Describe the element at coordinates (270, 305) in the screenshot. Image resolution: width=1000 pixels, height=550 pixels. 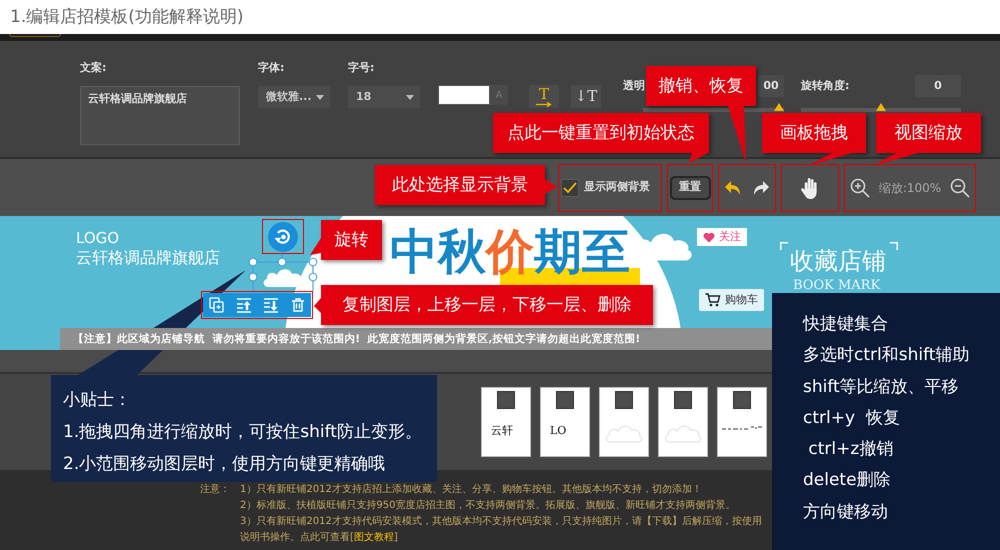
I see `move-down-icon` at that location.